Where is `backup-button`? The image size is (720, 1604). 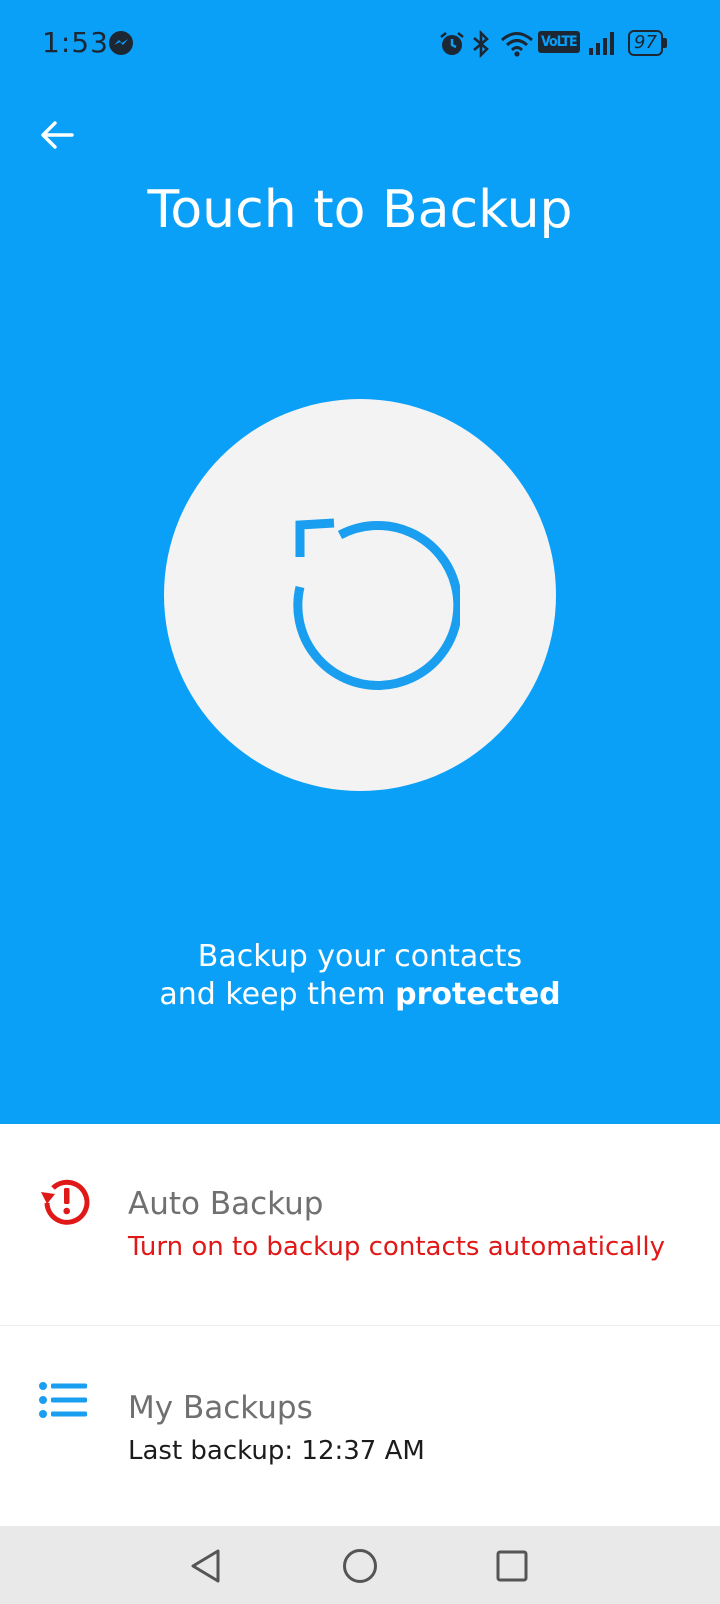 backup-button is located at coordinates (360, 595).